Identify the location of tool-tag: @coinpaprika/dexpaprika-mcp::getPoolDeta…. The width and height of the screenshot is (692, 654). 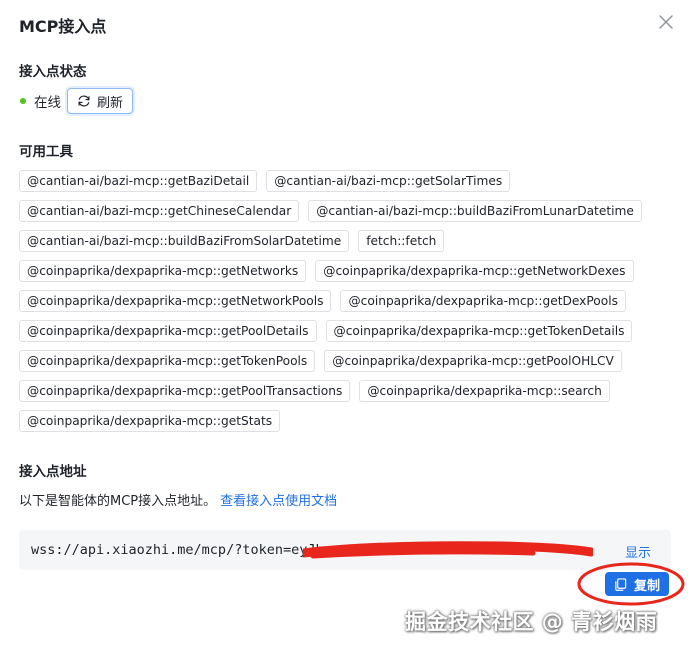
(168, 331).